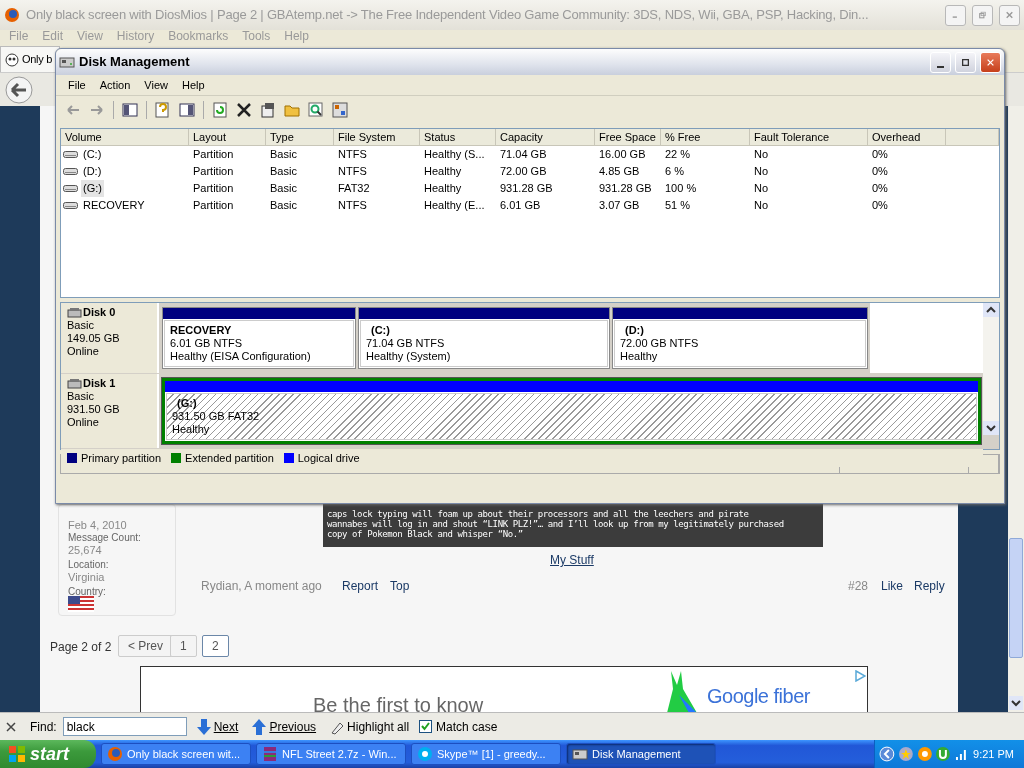  Describe the element at coordinates (284, 726) in the screenshot. I see `previous-button: Previous` at that location.